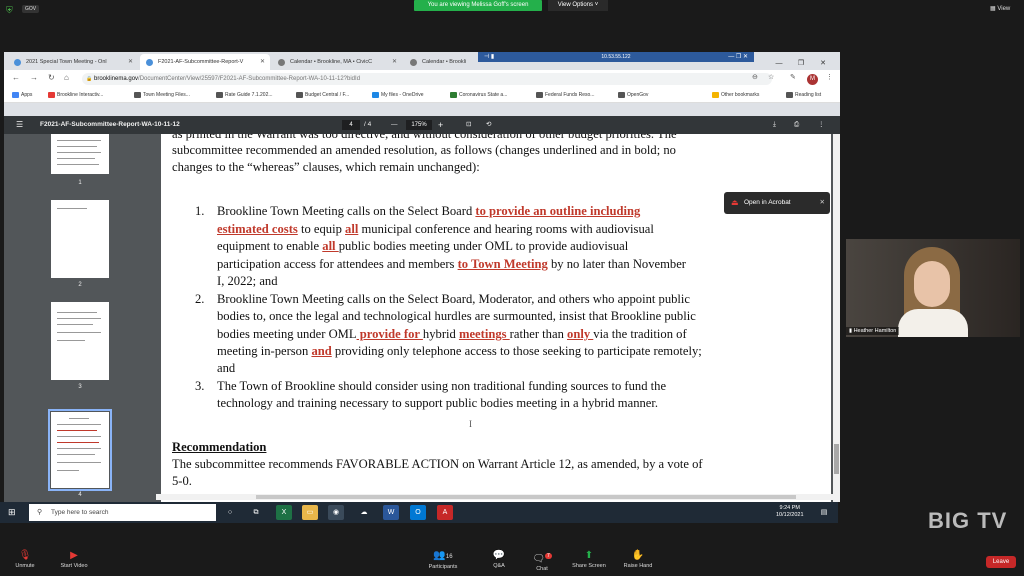  I want to click on raise-hand-button: ✋ Raise Hand, so click(638, 559).